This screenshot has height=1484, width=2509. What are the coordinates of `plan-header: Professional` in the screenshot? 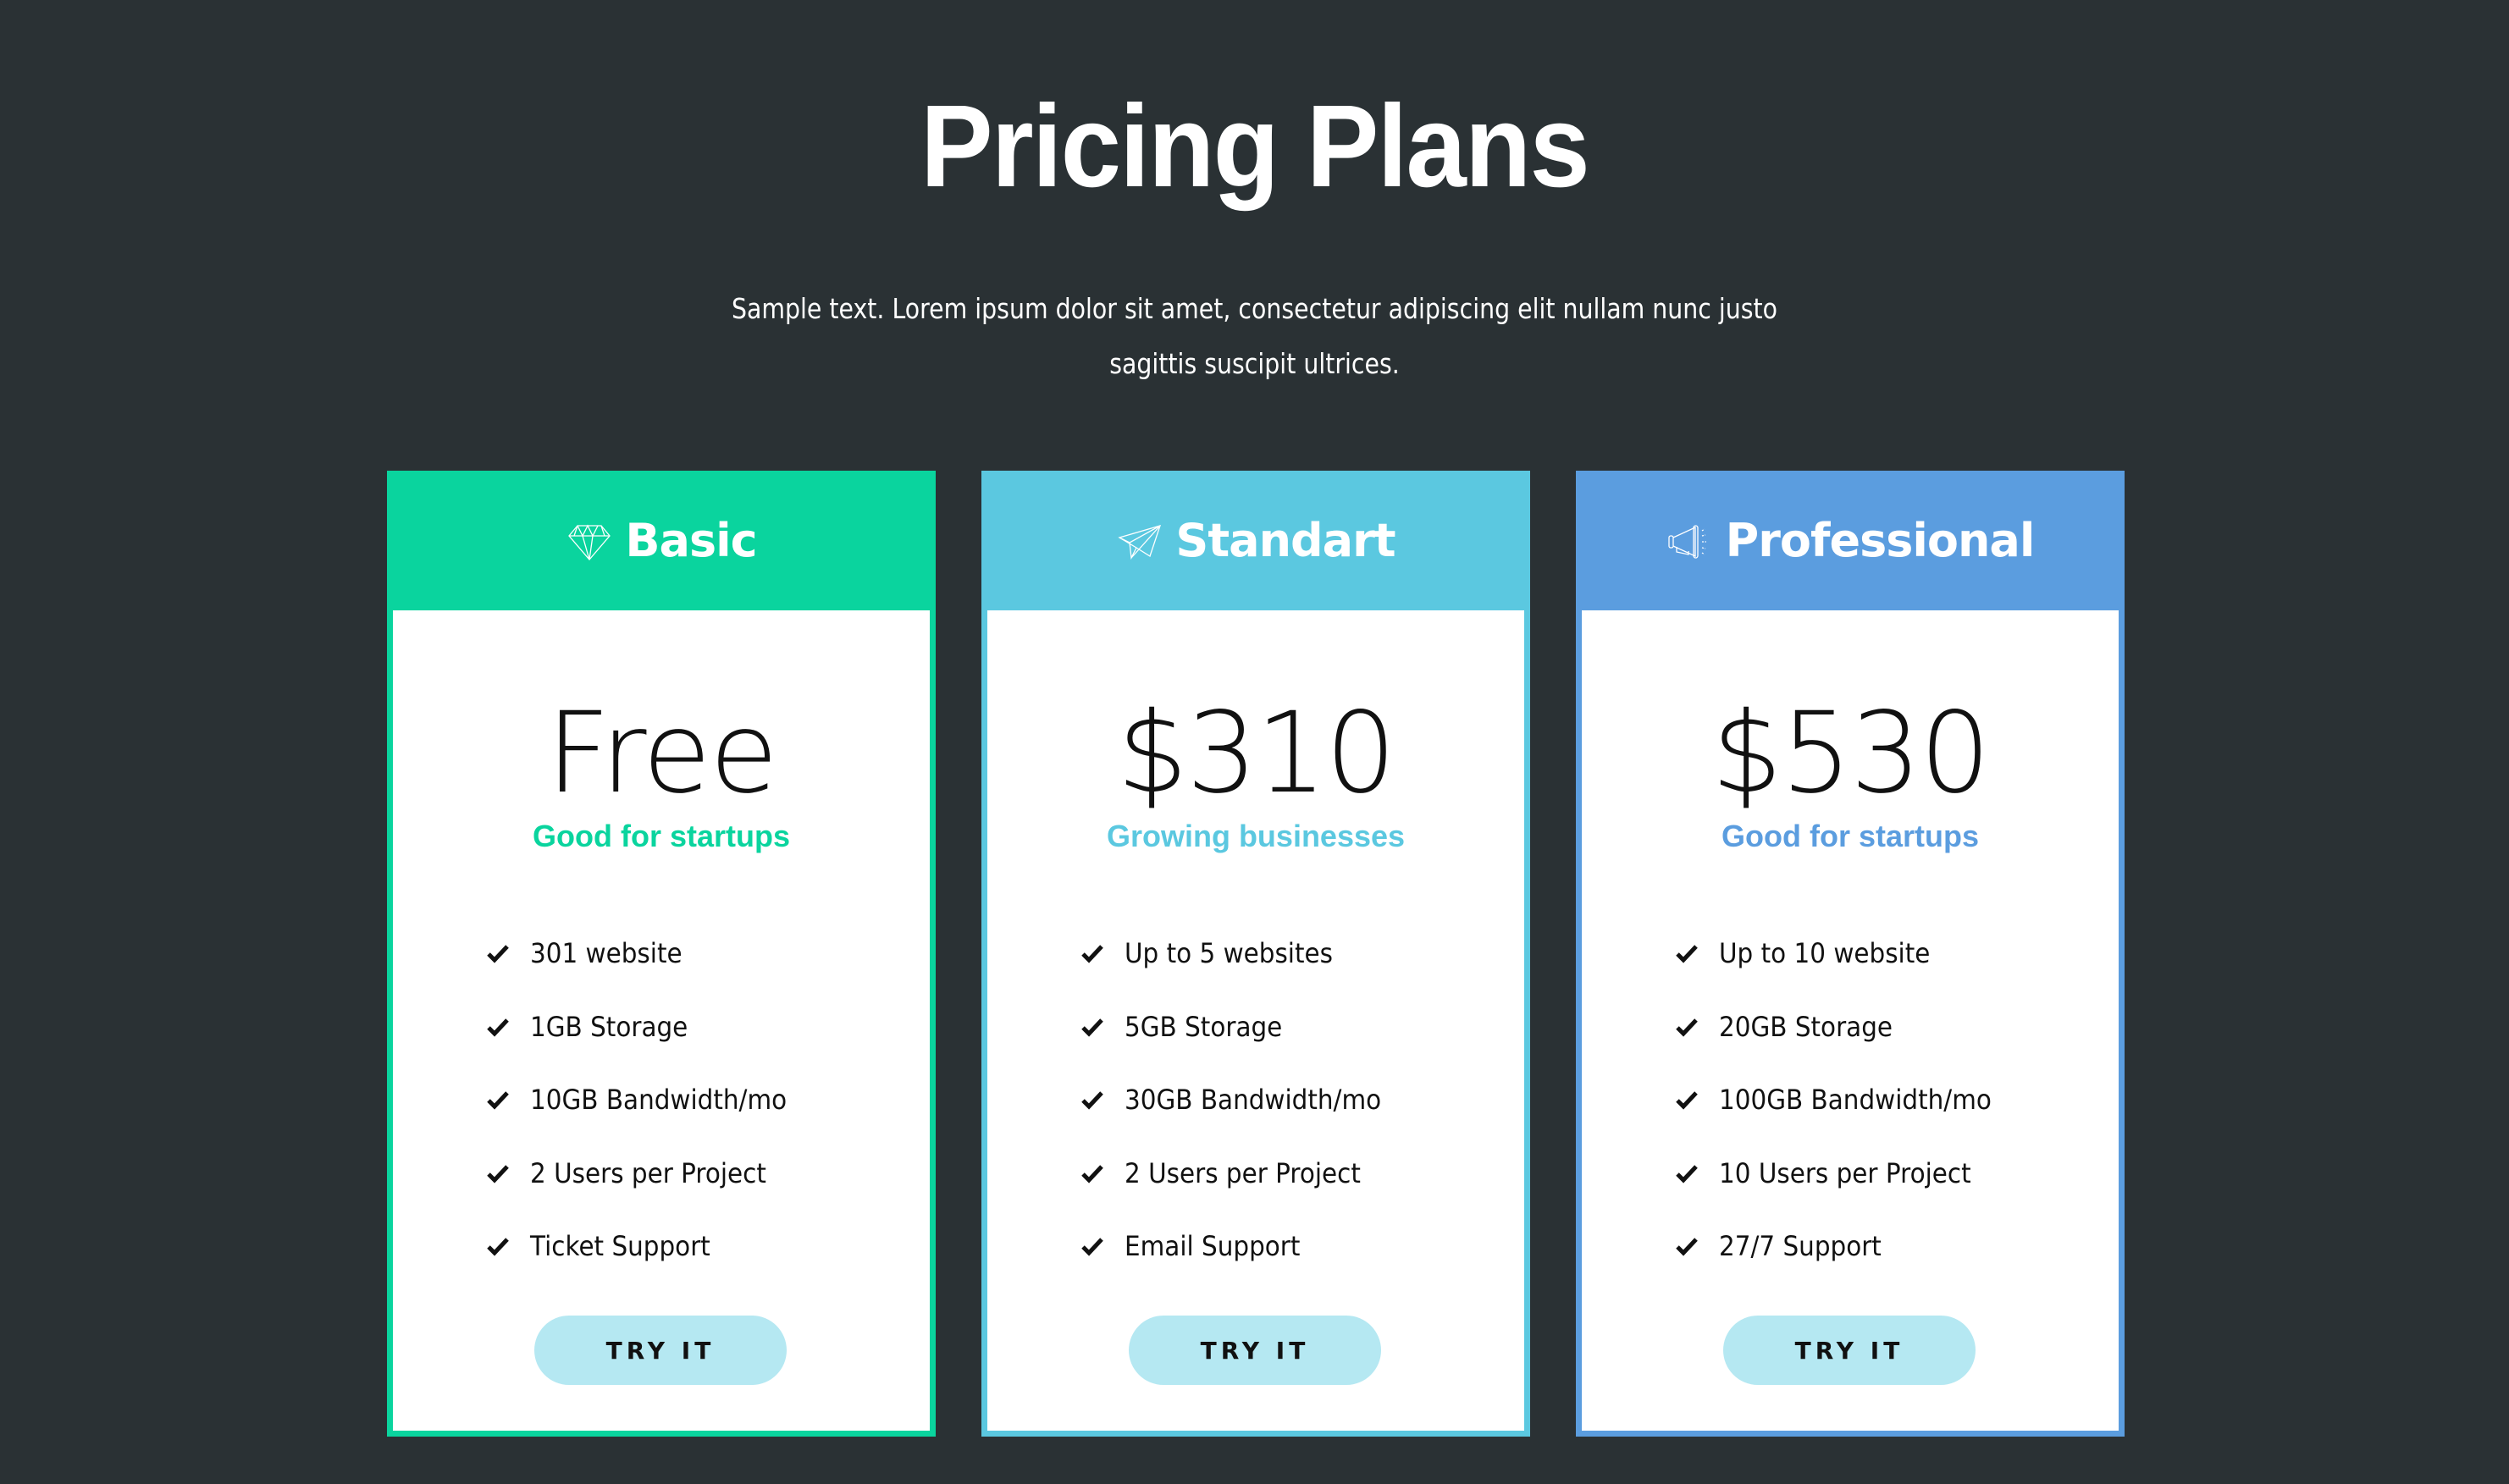 It's located at (1850, 540).